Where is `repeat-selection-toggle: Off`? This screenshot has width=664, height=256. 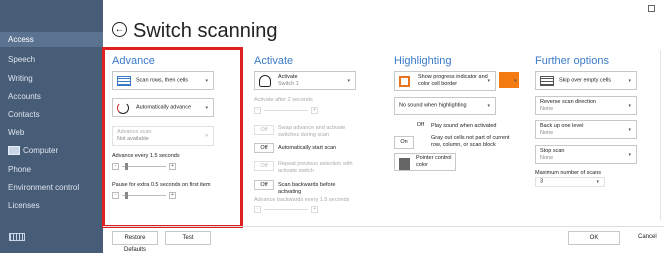 repeat-selection-toggle: Off is located at coordinates (264, 166).